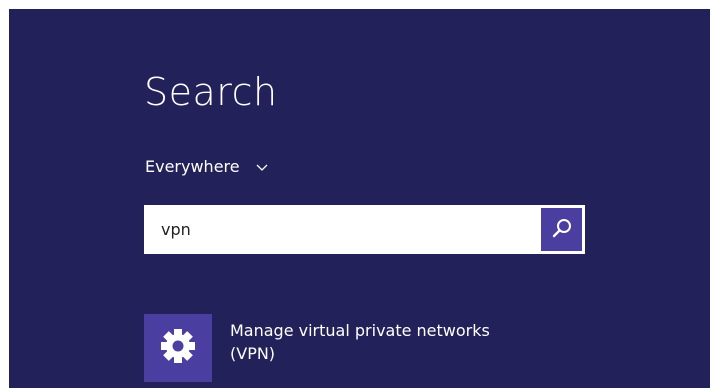 This screenshot has width=719, height=388. Describe the element at coordinates (339, 229) in the screenshot. I see `search-input` at that location.